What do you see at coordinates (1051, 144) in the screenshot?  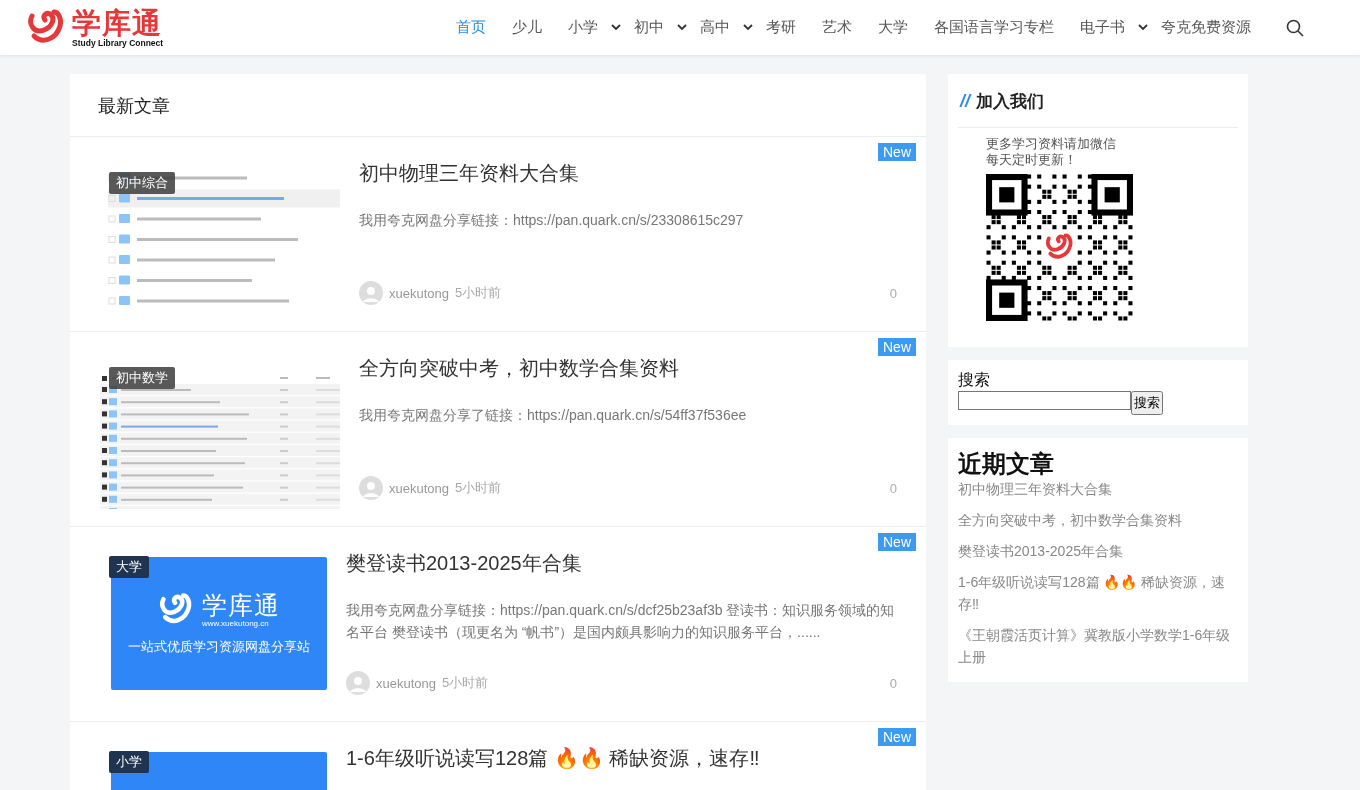 I see `wechat-note: 更多学习资料请加微信` at bounding box center [1051, 144].